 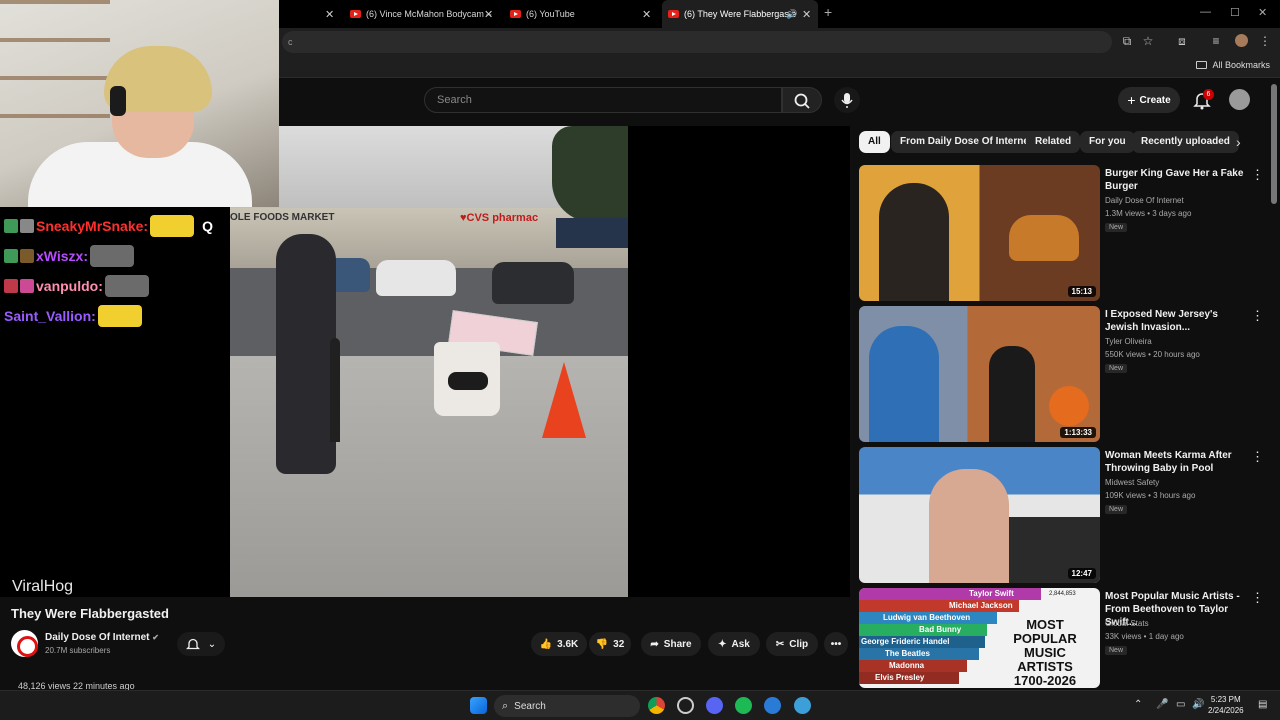 What do you see at coordinates (802, 705) in the screenshot?
I see `globe-icon` at bounding box center [802, 705].